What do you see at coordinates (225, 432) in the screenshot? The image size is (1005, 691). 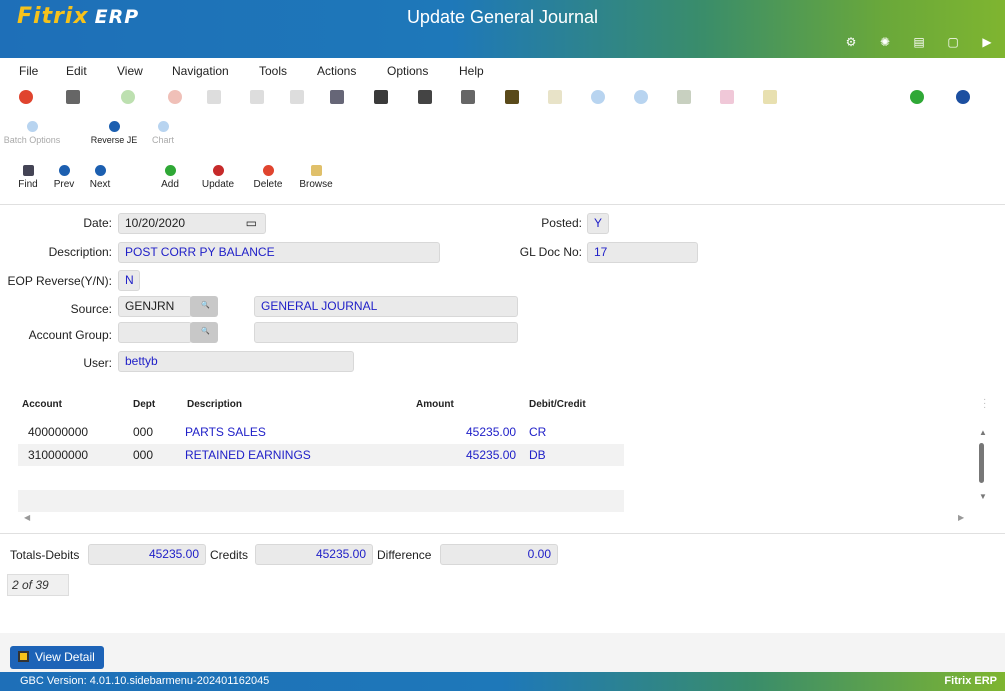 I see `cell-description: PARTS SALES` at bounding box center [225, 432].